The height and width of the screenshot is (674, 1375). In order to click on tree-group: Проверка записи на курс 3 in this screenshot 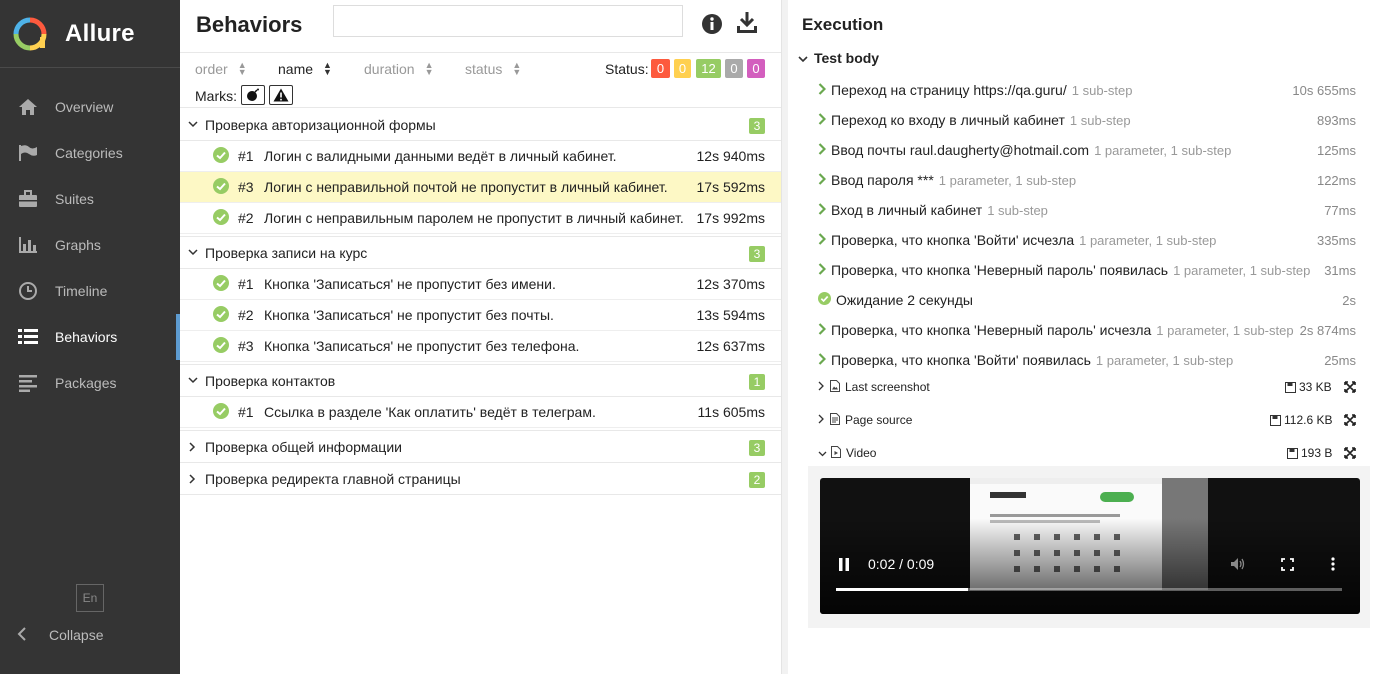, I will do `click(480, 253)`.